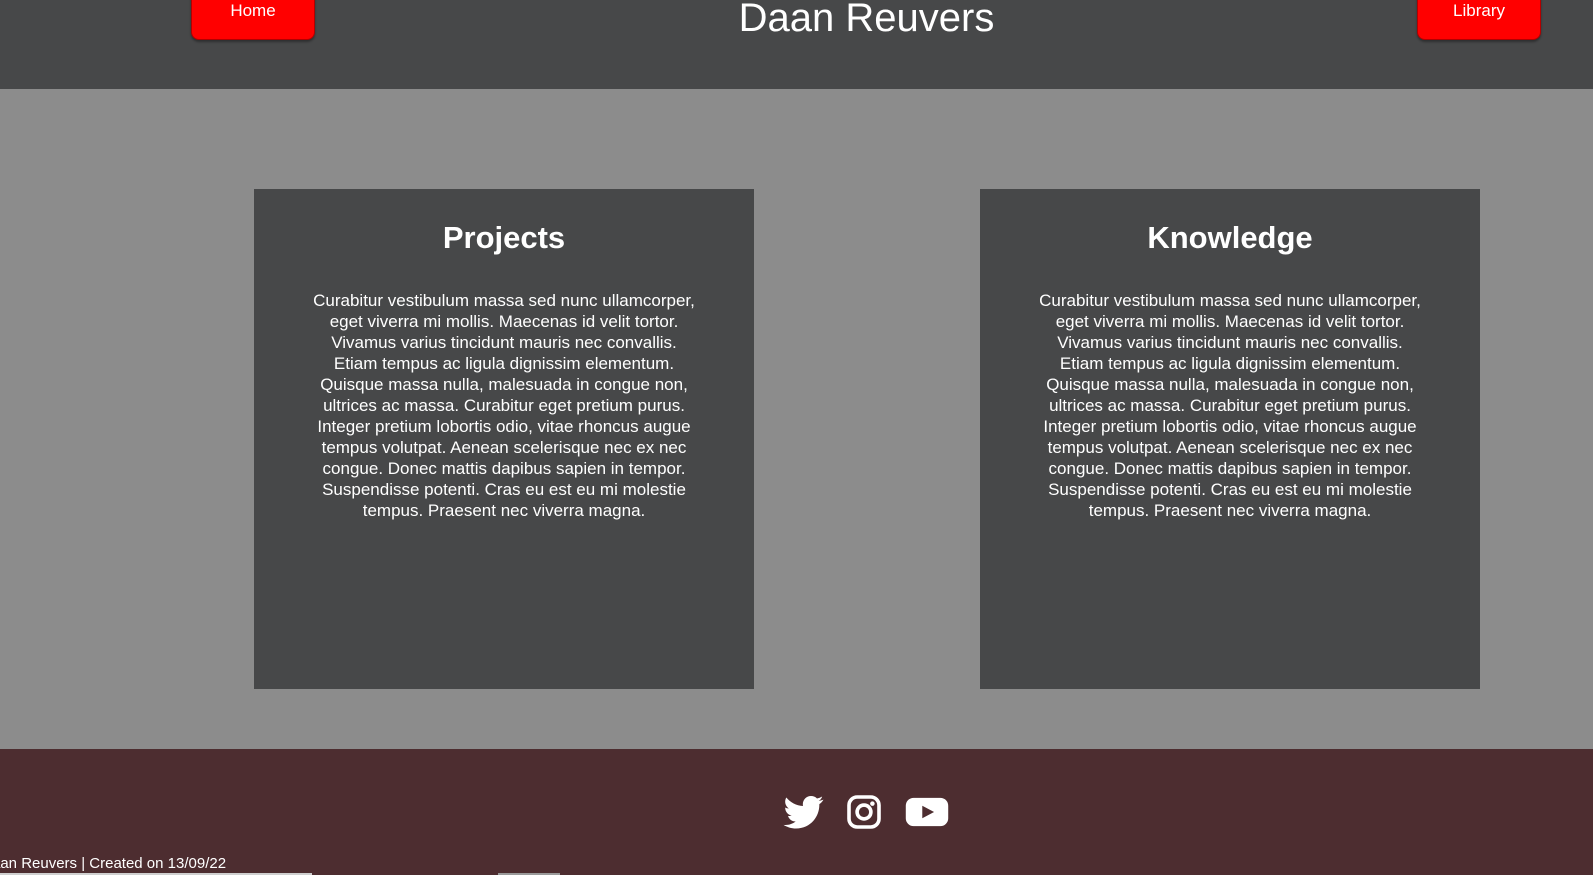  I want to click on knowledge-card-title: Knowledge, so click(1230, 237).